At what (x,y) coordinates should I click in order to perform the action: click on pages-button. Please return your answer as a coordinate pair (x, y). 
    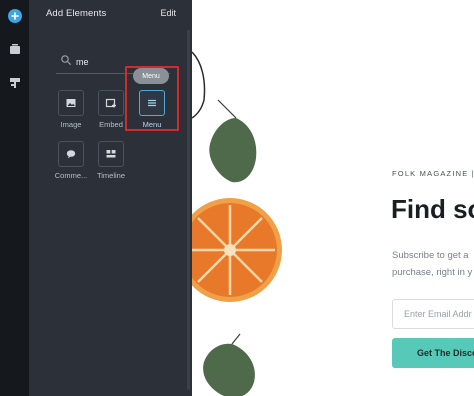
    Looking at the image, I should click on (15, 49).